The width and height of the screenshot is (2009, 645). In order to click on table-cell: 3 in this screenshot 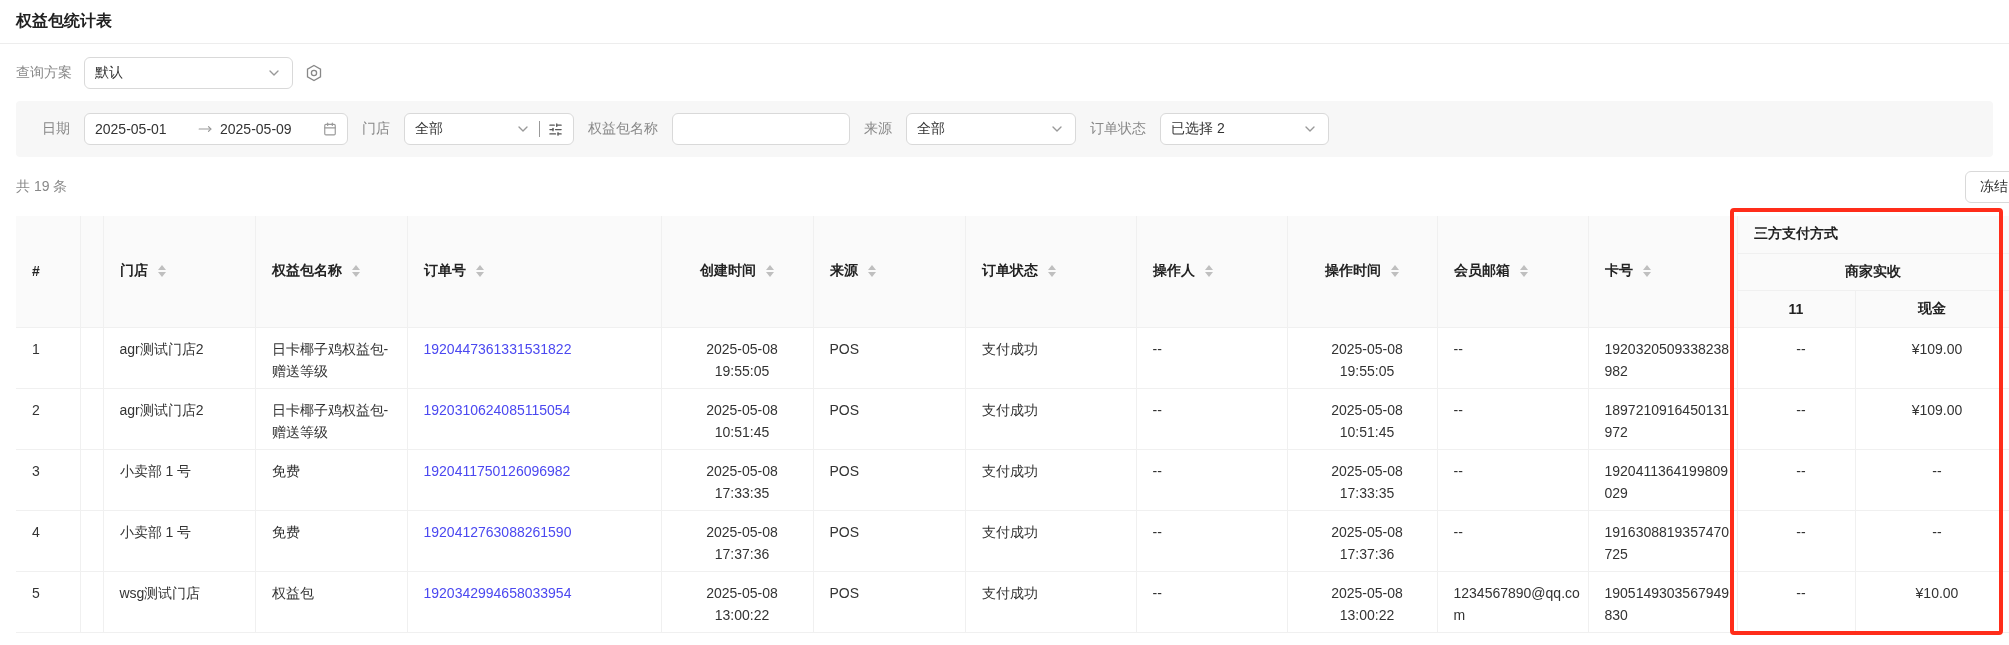, I will do `click(36, 470)`.